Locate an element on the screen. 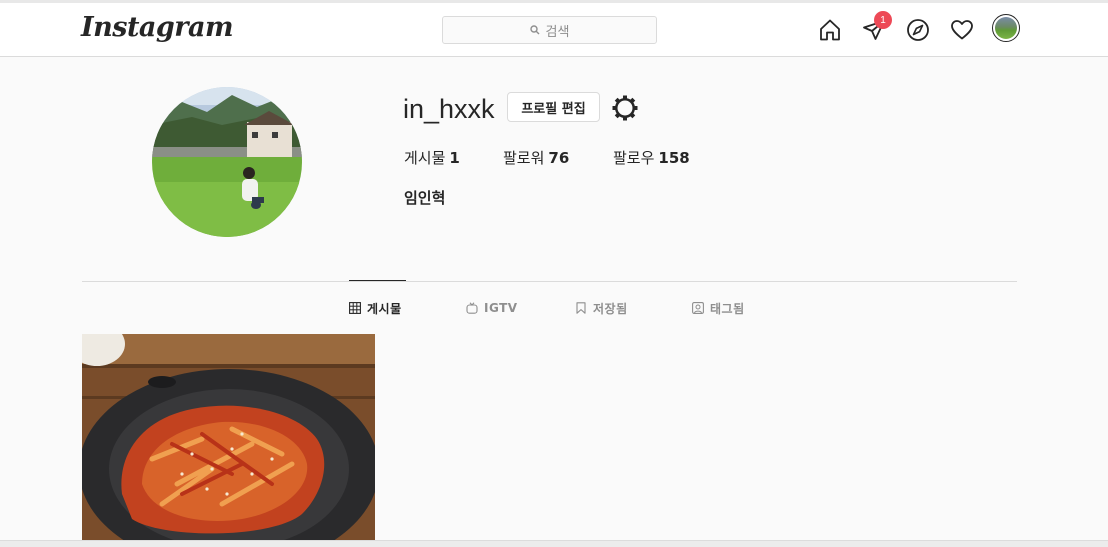 The height and width of the screenshot is (547, 1108). tab-saved: 저장됨 is located at coordinates (601, 308).